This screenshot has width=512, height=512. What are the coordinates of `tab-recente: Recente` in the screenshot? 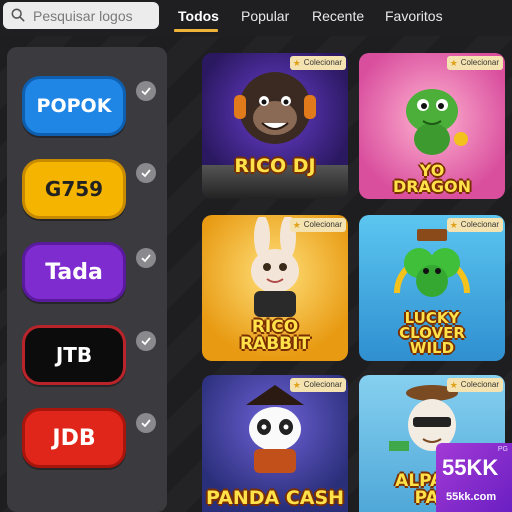 It's located at (338, 16).